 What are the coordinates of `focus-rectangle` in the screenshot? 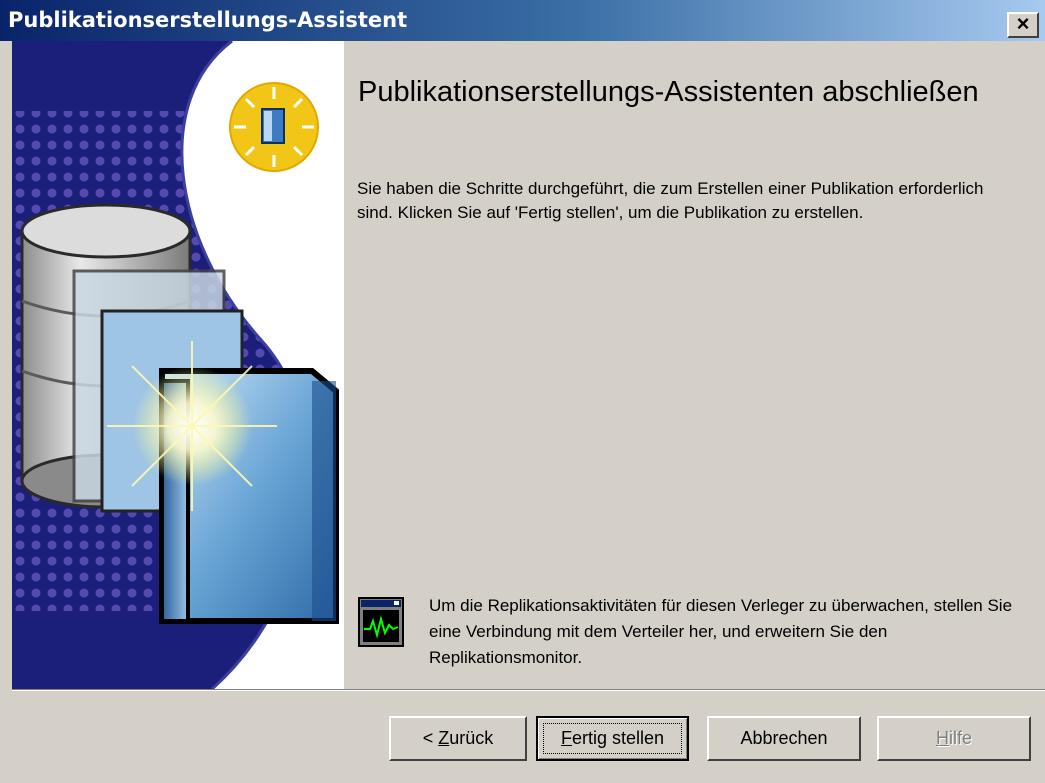 It's located at (612, 738).